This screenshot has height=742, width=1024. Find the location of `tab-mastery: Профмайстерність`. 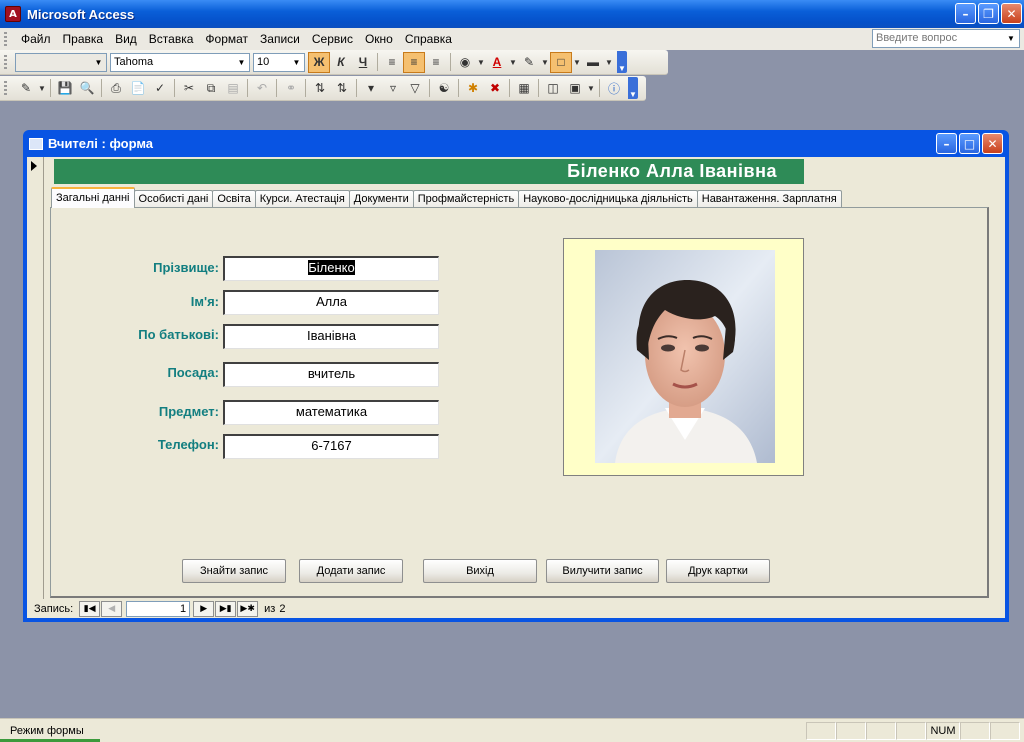

tab-mastery: Профмайстерність is located at coordinates (466, 199).